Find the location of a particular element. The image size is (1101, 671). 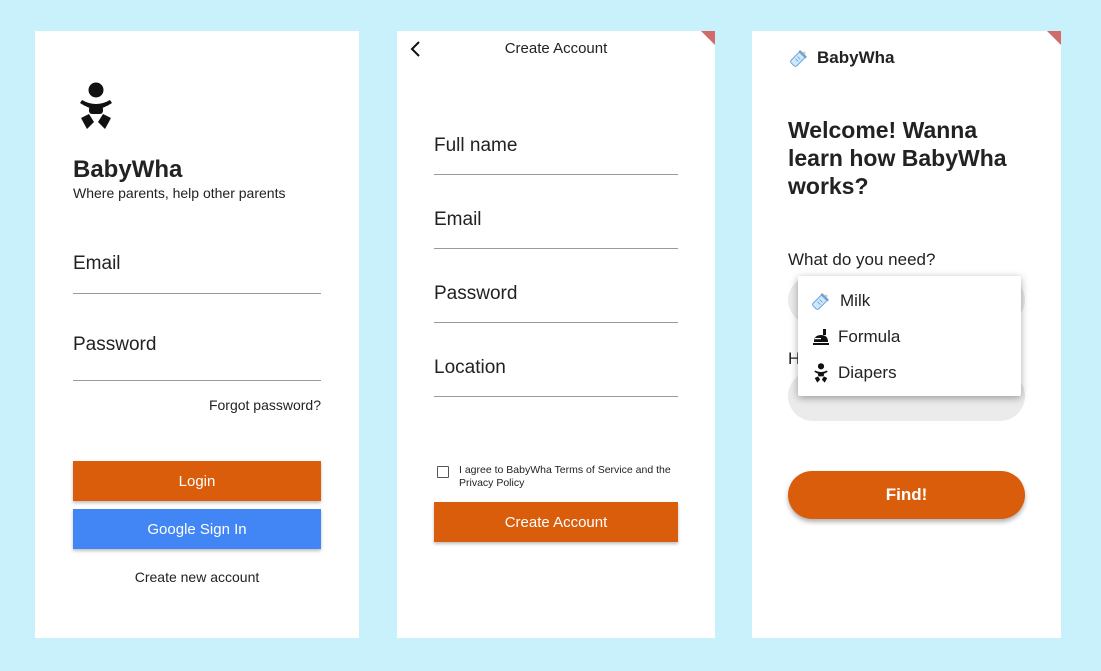

full-name-field-label: Full name is located at coordinates (476, 145).